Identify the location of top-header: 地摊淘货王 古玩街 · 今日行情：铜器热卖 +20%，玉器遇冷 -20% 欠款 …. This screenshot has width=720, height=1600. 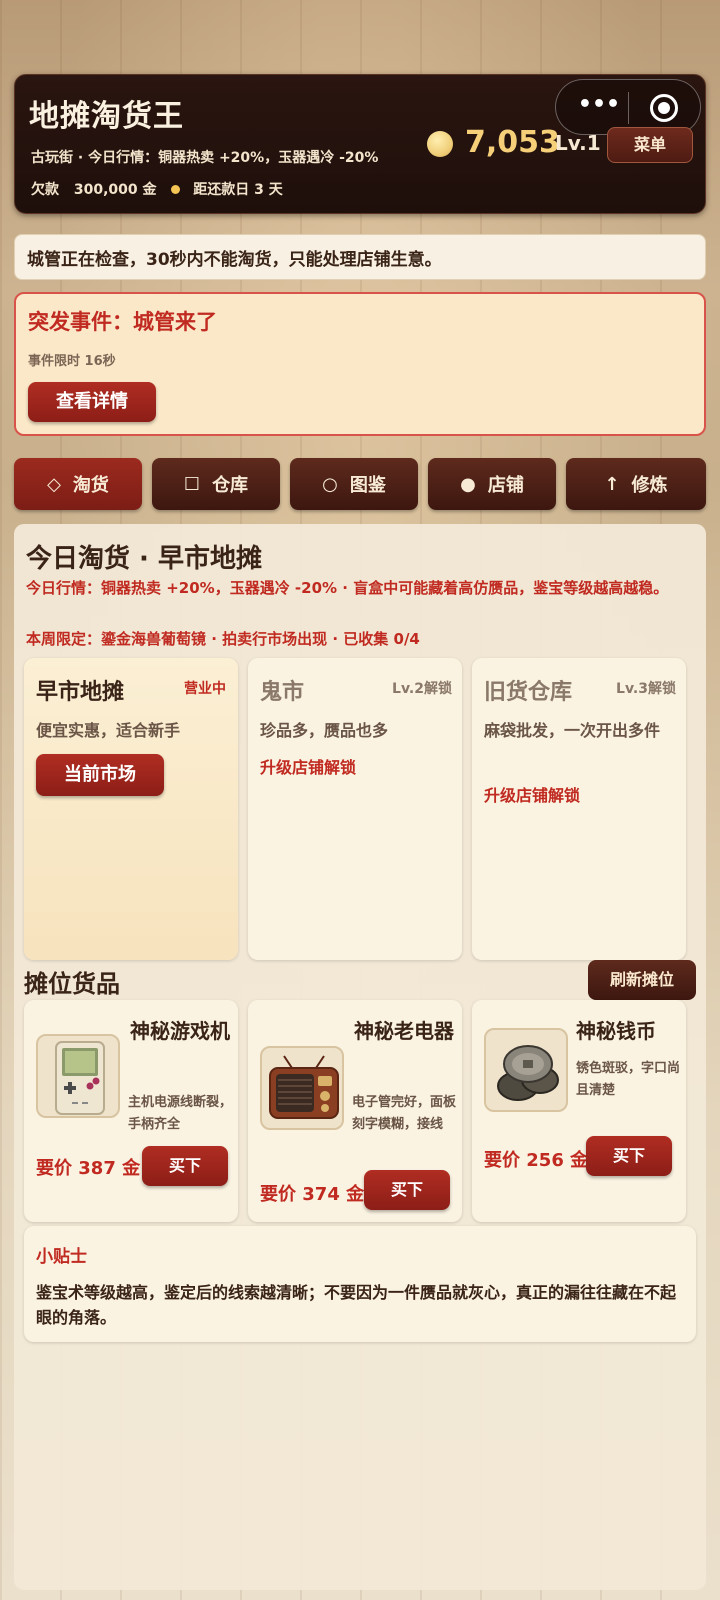
(360, 144).